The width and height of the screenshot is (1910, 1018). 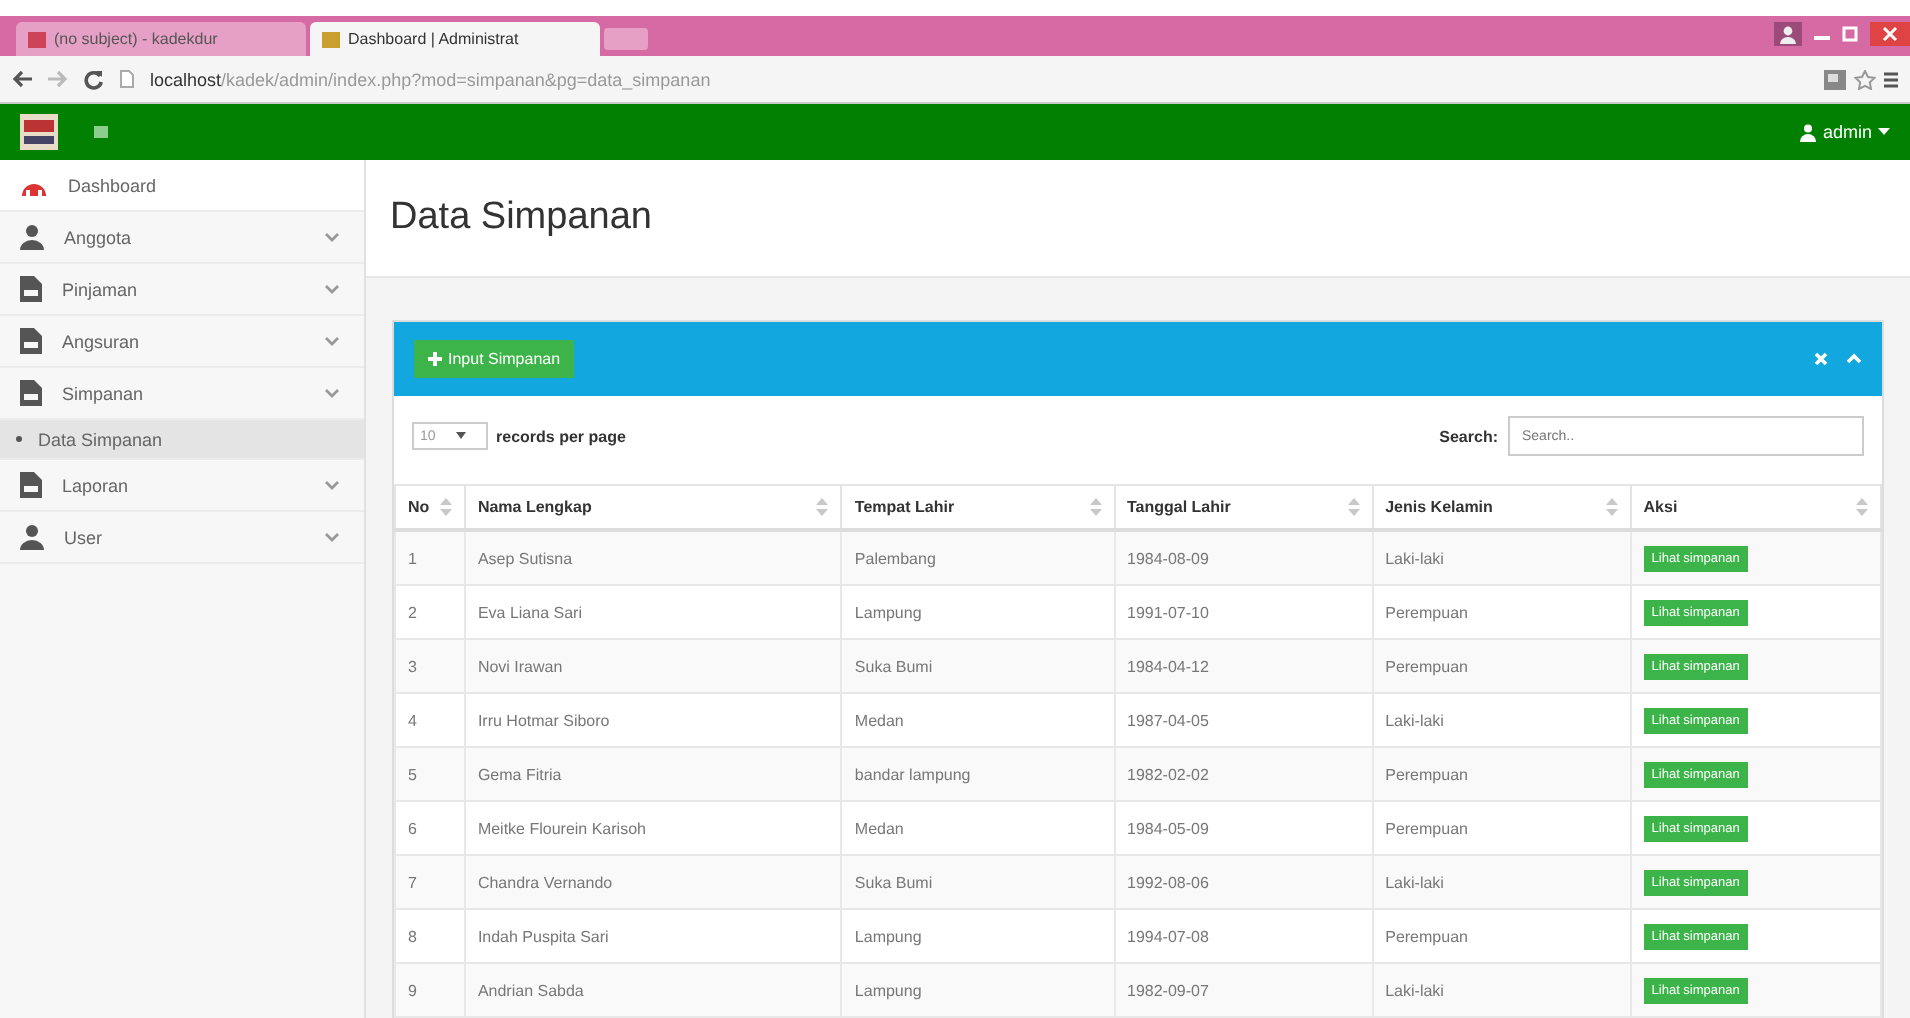 I want to click on restore-icon, so click(x=1850, y=34).